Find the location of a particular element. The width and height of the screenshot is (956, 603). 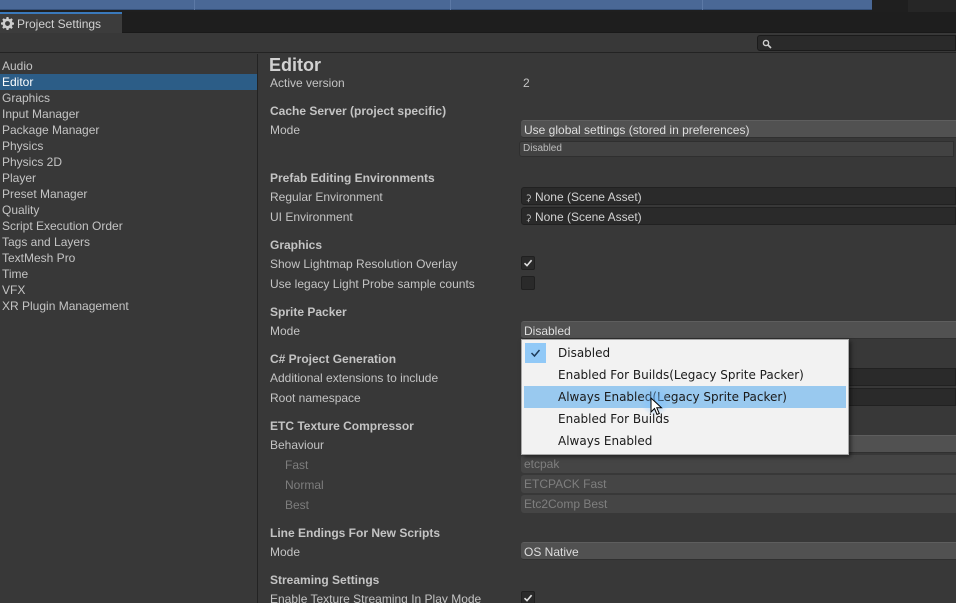

line-endings-header: Line Endings For New Scripts is located at coordinates (355, 533).